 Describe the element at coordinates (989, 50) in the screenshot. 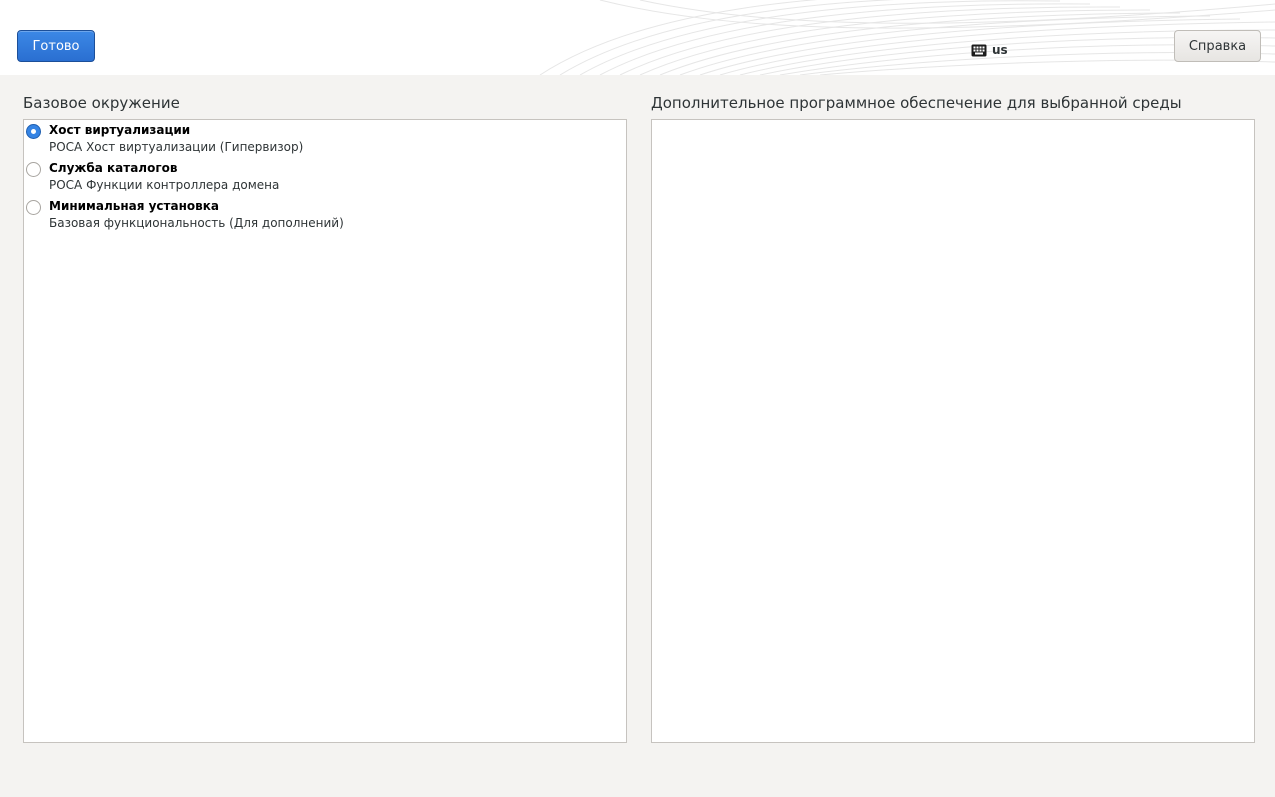

I see `keyboard-layout-indicator: us` at that location.